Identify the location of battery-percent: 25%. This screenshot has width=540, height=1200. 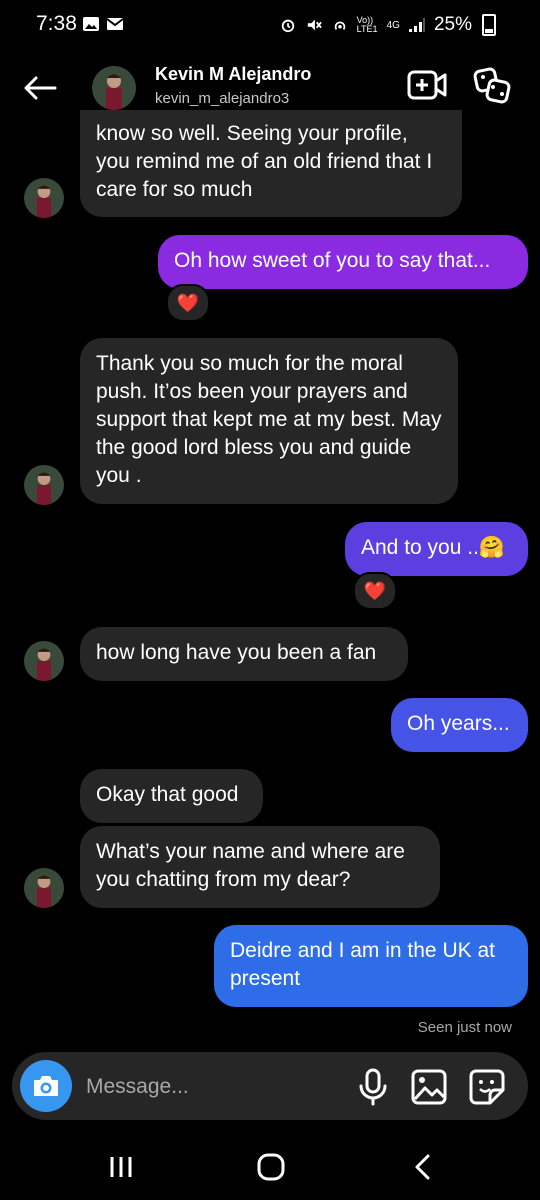
(452, 24).